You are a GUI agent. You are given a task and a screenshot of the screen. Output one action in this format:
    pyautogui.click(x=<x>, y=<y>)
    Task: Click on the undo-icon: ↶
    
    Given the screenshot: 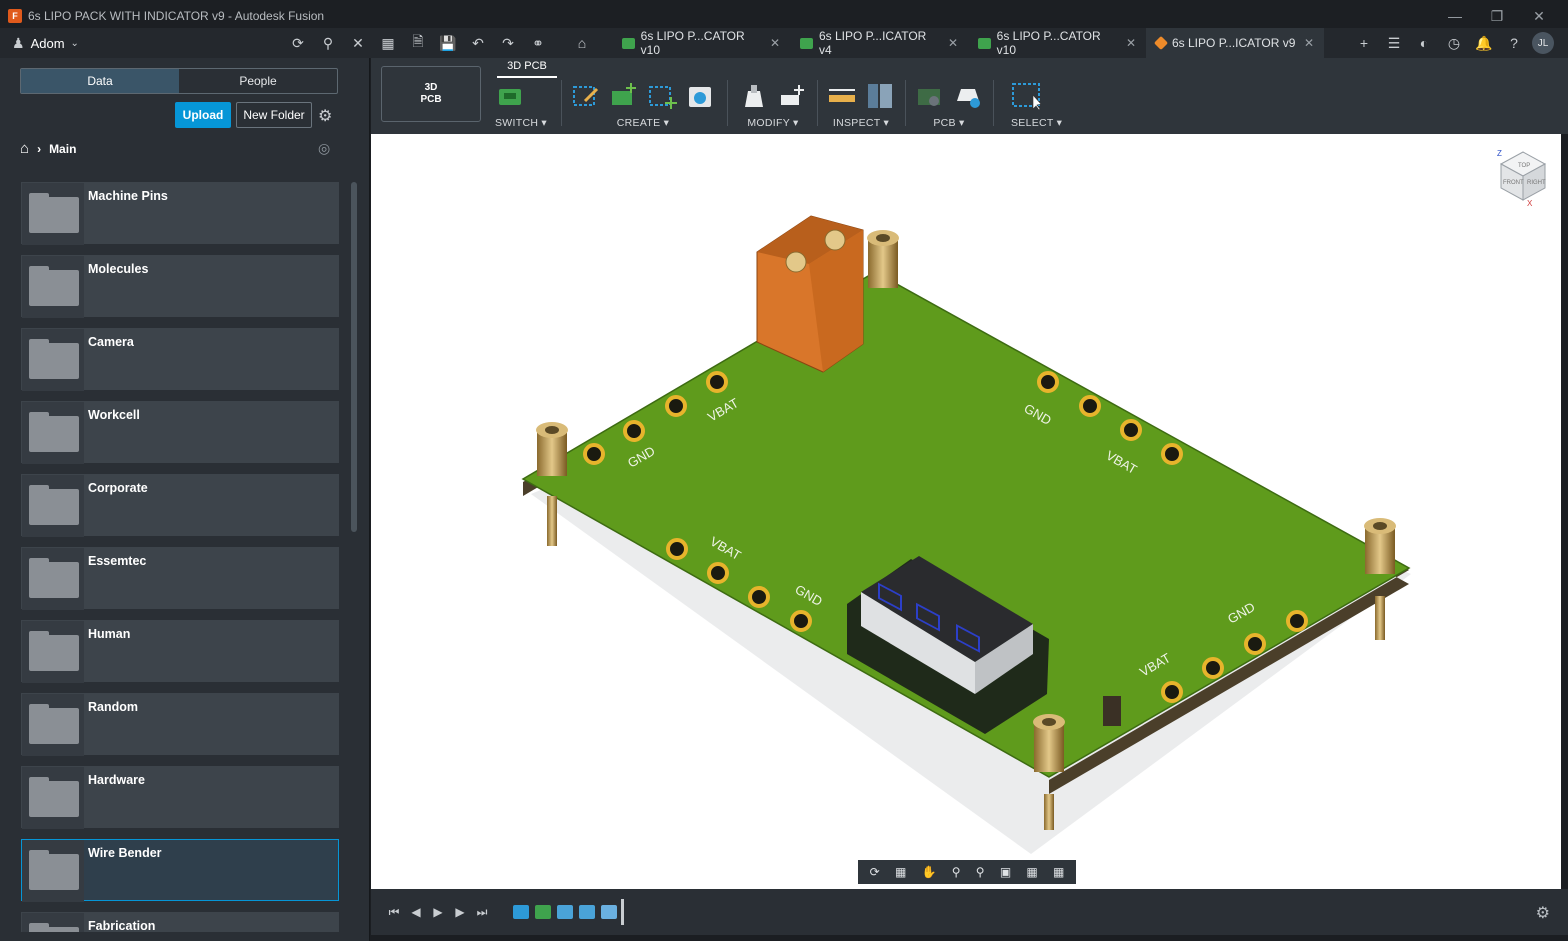 What is the action you would take?
    pyautogui.click(x=478, y=43)
    